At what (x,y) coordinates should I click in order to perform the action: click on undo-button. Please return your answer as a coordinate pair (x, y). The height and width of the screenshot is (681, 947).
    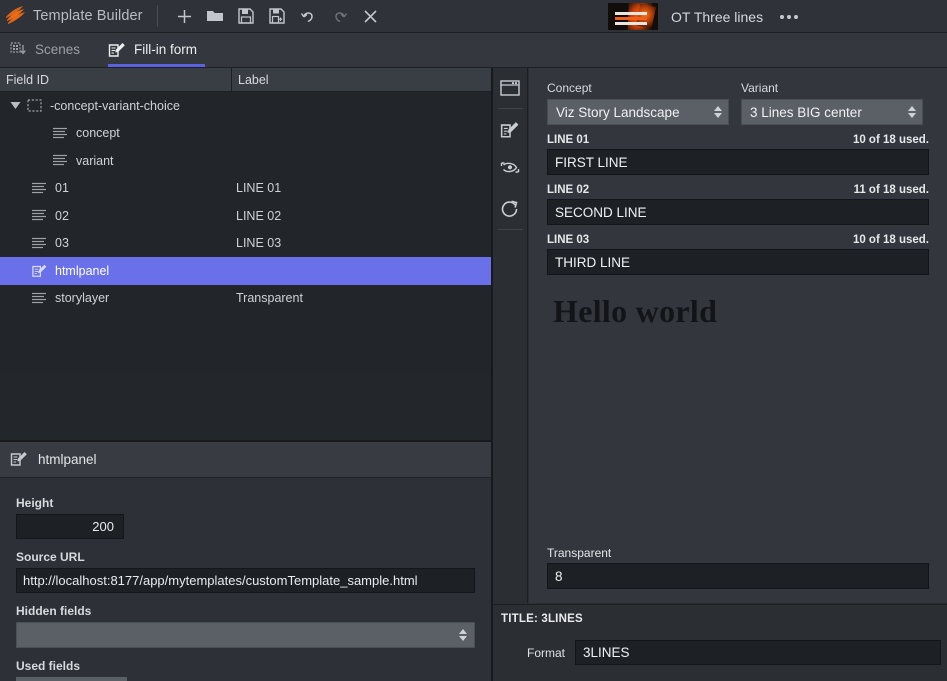
    Looking at the image, I should click on (308, 16).